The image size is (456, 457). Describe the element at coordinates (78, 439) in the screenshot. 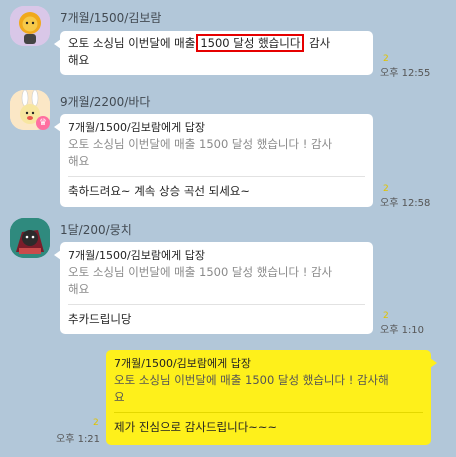

I see `timestamp: 오후 1:21` at that location.